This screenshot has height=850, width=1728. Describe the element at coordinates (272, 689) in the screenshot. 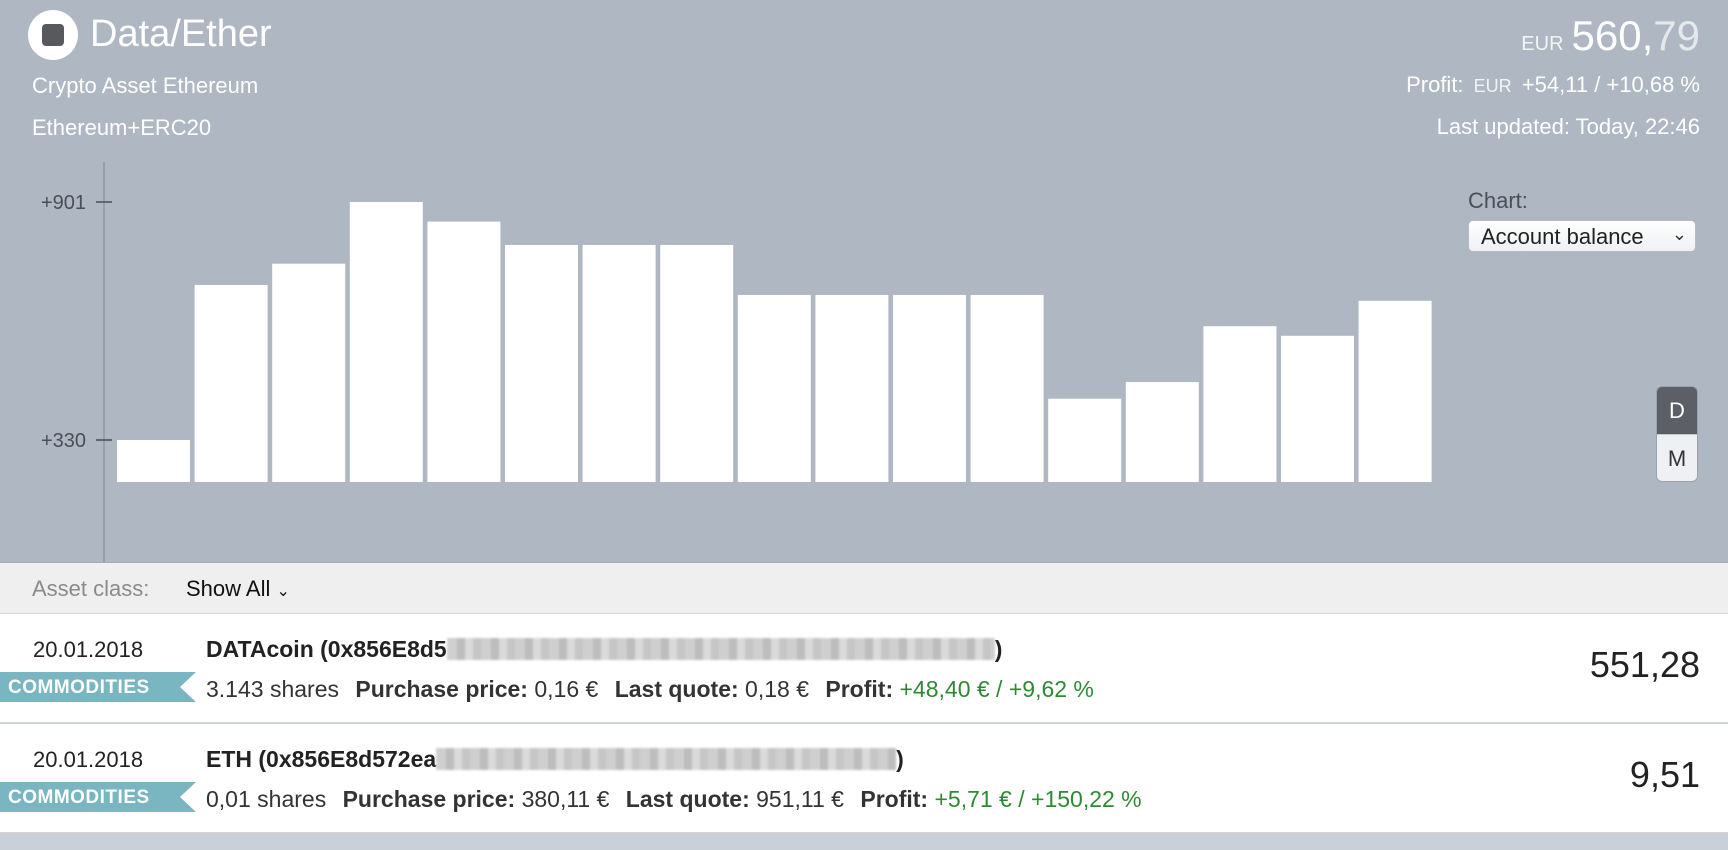

I see `row-shares: 3.143 shares` at that location.